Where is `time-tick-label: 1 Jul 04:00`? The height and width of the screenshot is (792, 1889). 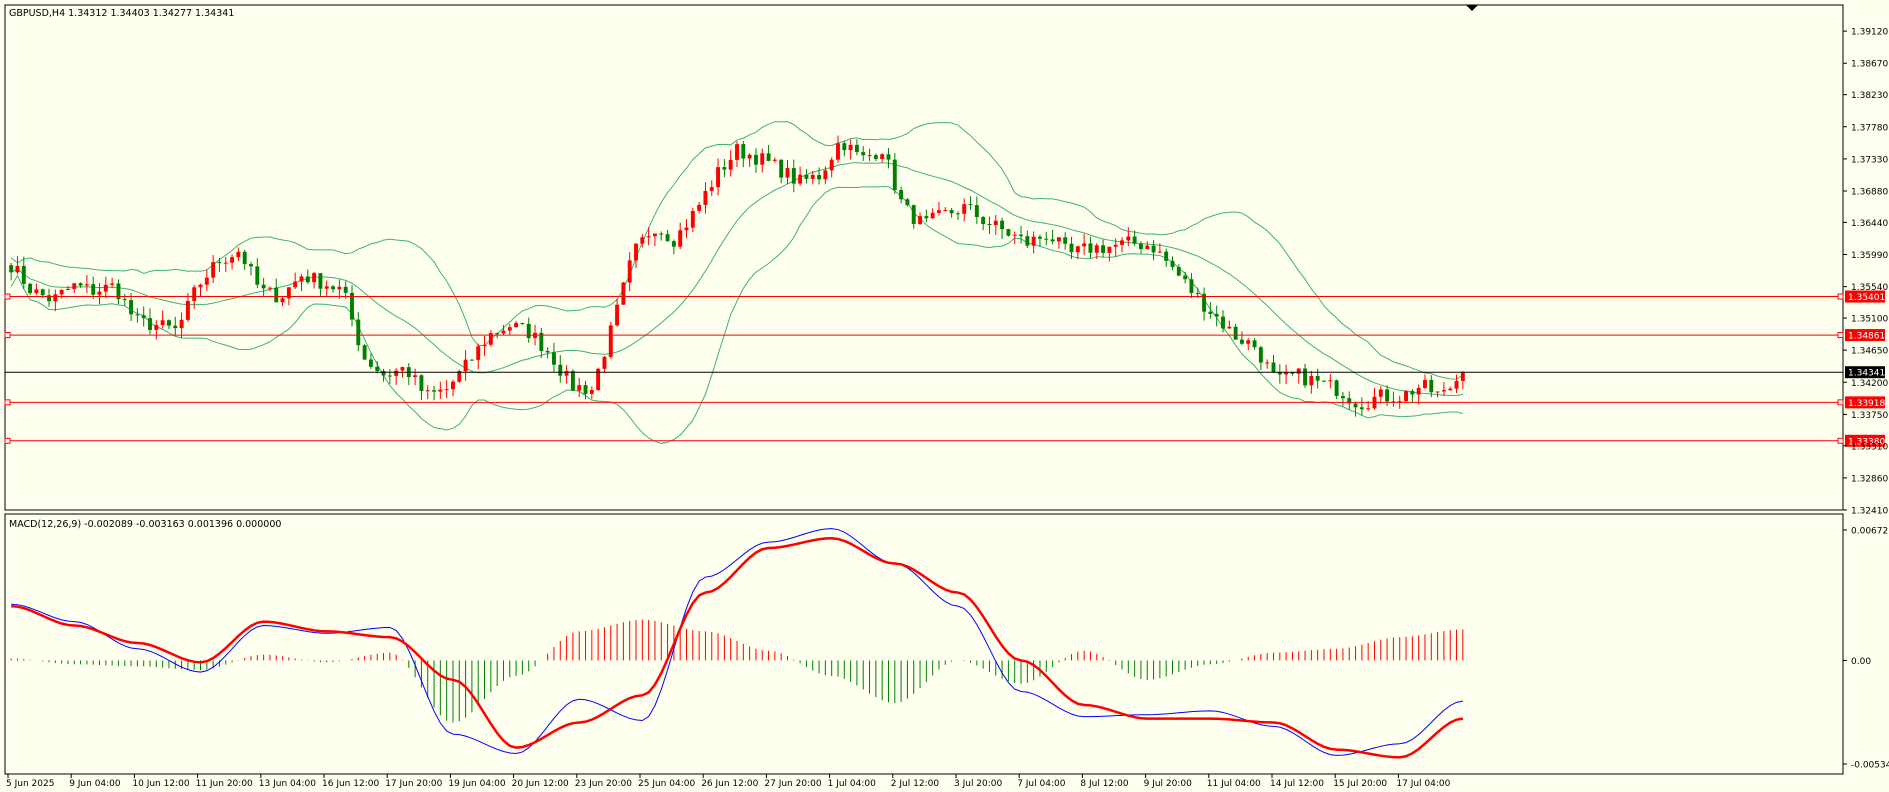
time-tick-label: 1 Jul 04:00 is located at coordinates (852, 784).